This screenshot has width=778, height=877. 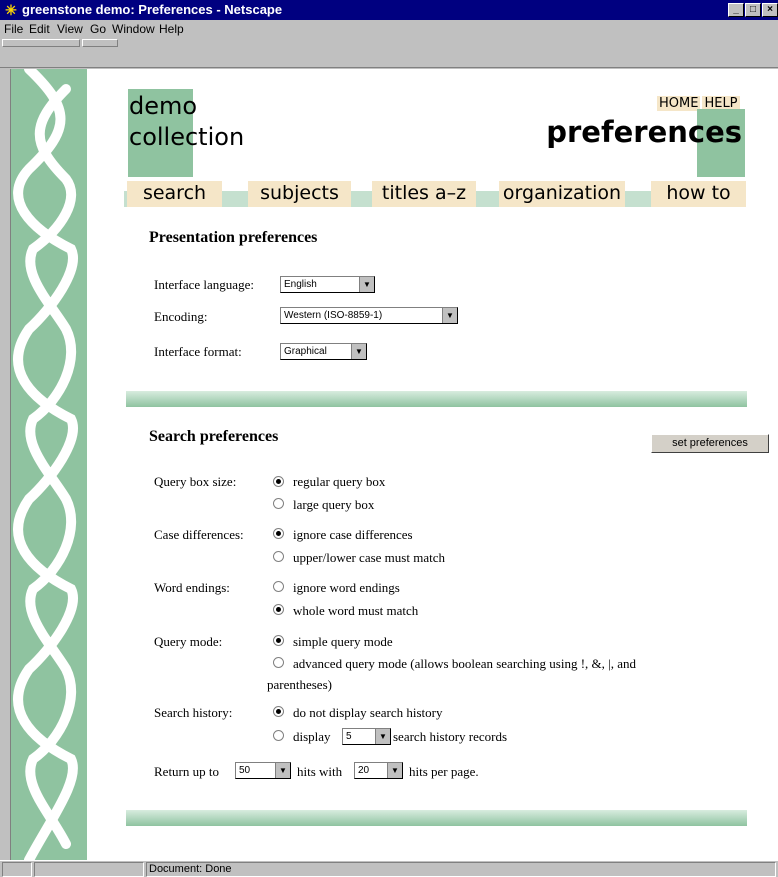 I want to click on simple-query-mode-label: simple query mode, so click(x=343, y=641).